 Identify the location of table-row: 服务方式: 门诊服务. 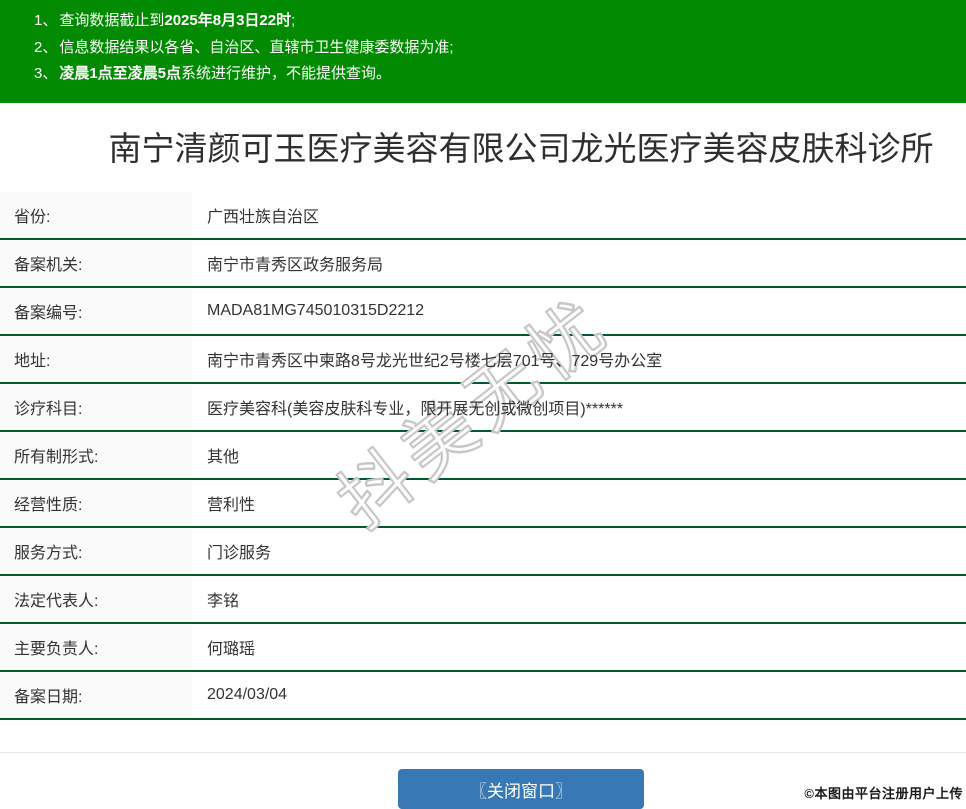
(483, 552).